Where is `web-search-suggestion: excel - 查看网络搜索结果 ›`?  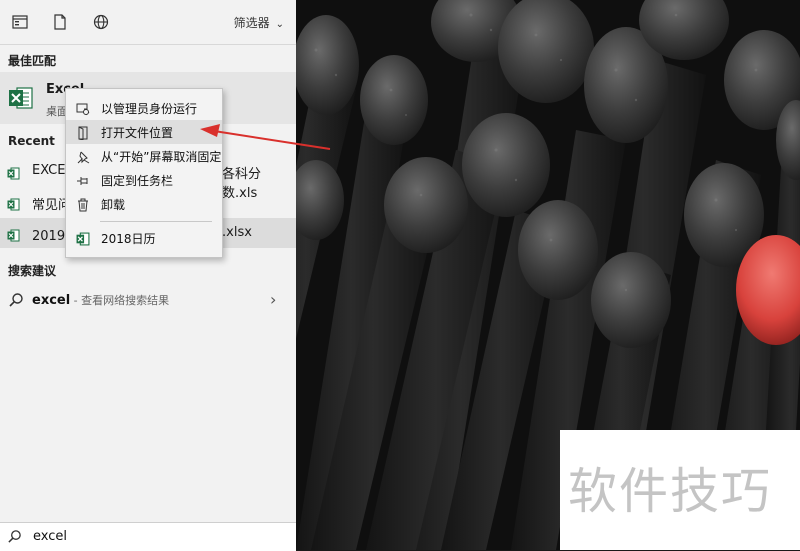 web-search-suggestion: excel - 查看网络搜索结果 › is located at coordinates (148, 300).